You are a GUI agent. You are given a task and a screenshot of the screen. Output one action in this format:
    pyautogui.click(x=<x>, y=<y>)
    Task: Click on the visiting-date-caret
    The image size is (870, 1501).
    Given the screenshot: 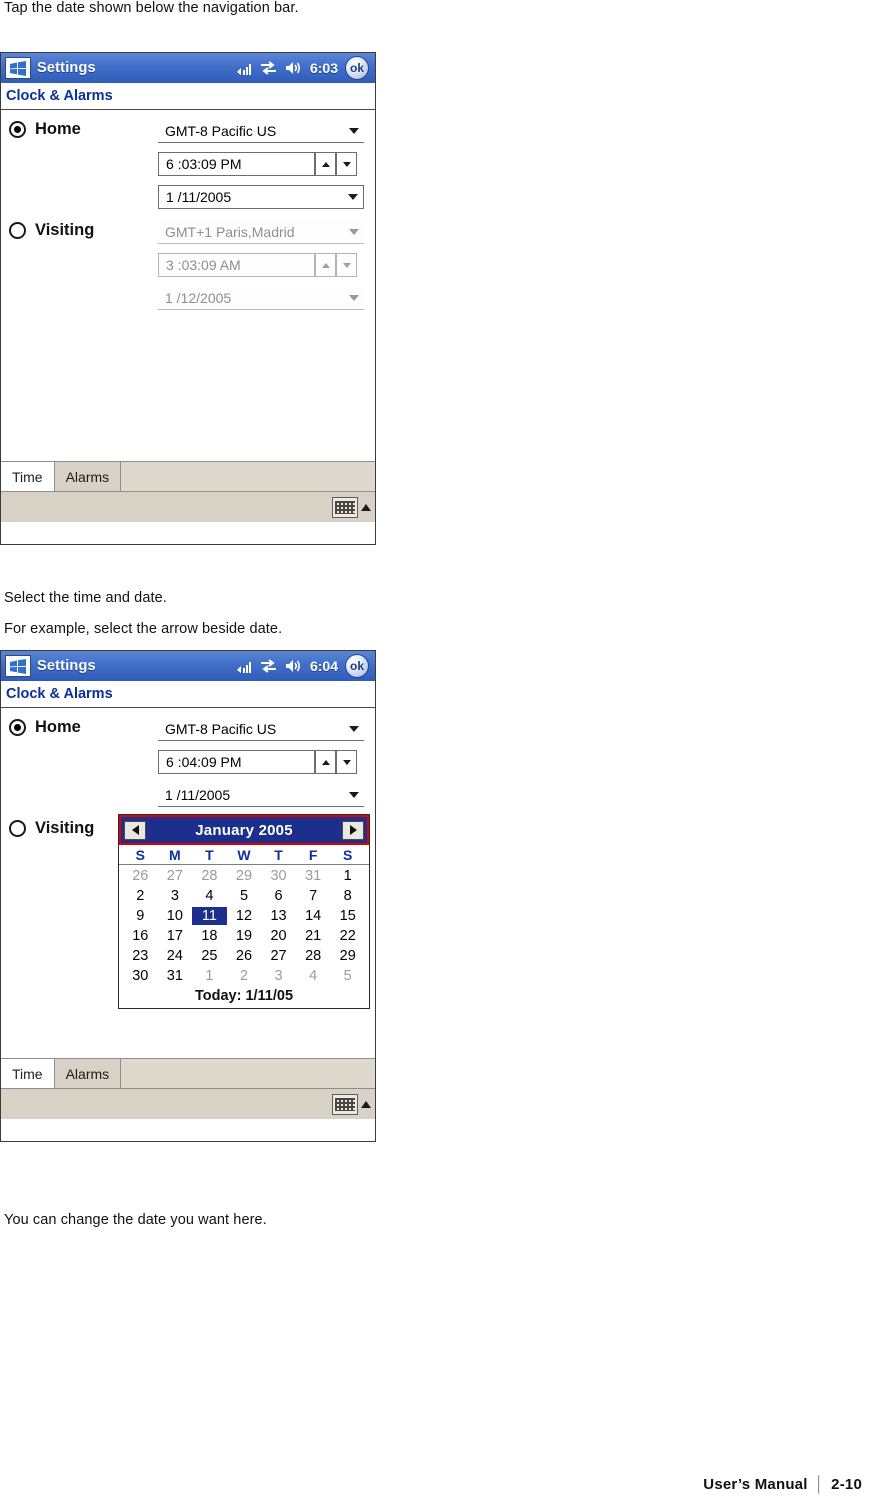 What is the action you would take?
    pyautogui.click(x=354, y=297)
    